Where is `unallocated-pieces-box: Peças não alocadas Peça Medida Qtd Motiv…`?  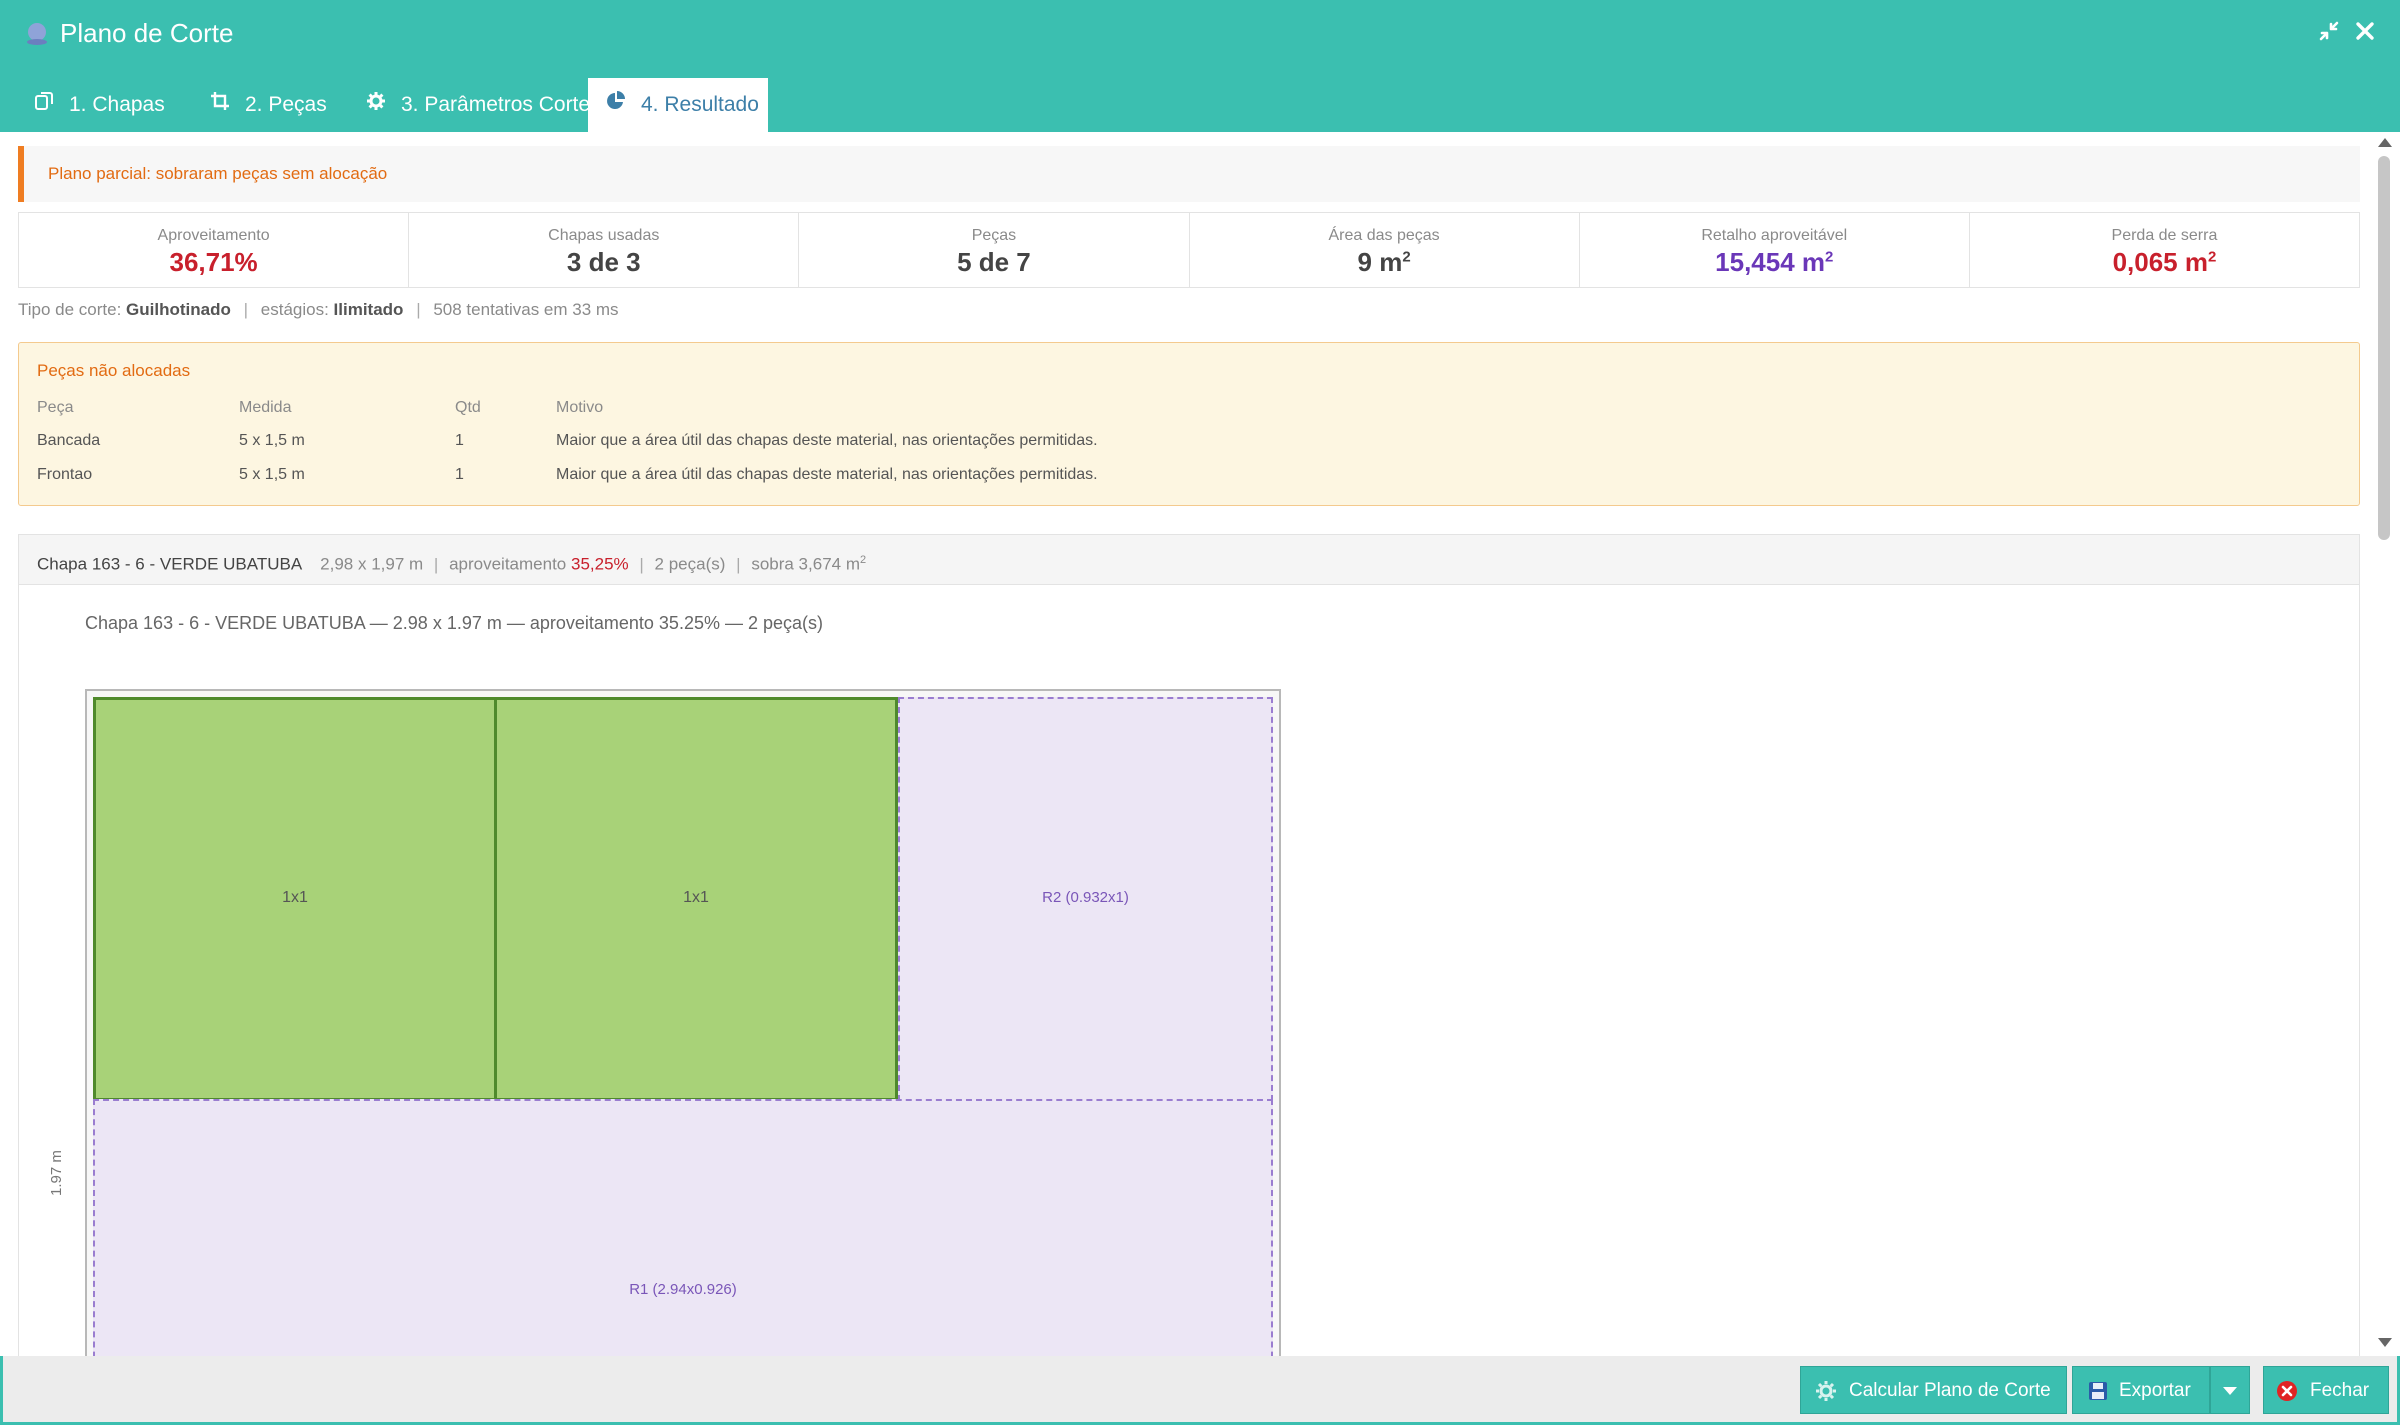
unallocated-pieces-box: Peças não alocadas Peça Medida Qtd Motiv… is located at coordinates (1189, 424).